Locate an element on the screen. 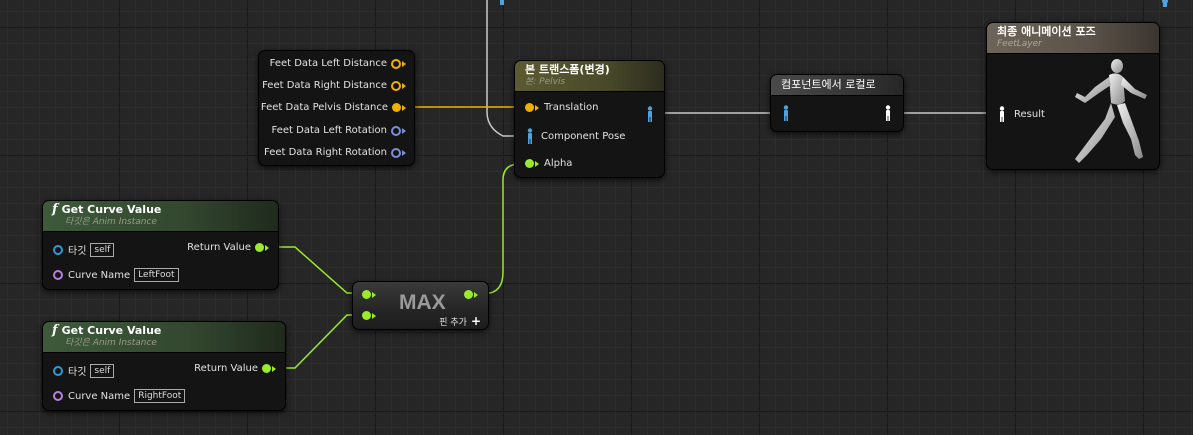 The image size is (1193, 435). pin-max-input-a is located at coordinates (369, 294).